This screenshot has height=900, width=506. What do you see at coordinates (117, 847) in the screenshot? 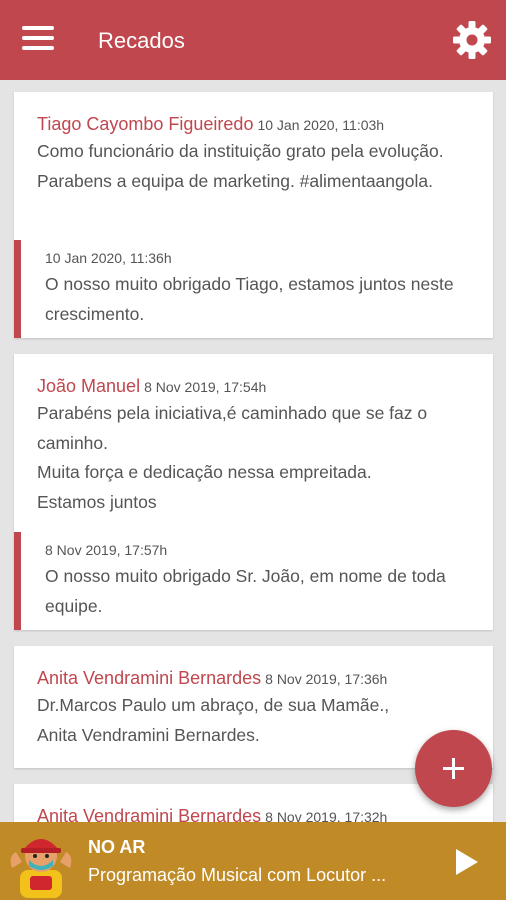
I see `player-status: NO AR` at bounding box center [117, 847].